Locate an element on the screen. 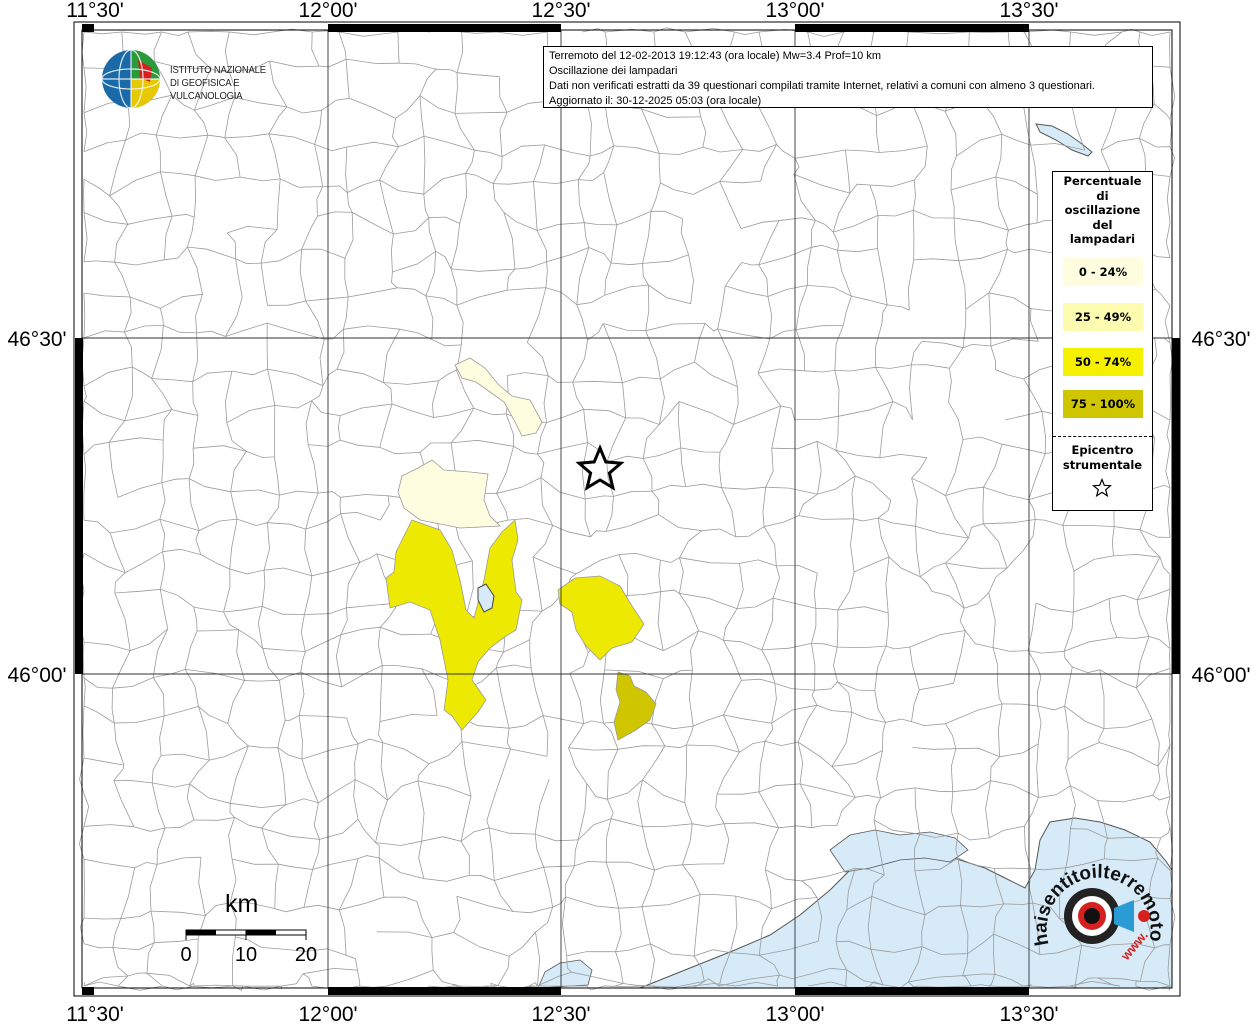 The width and height of the screenshot is (1255, 1024). target-icon is located at coordinates (1092, 916).